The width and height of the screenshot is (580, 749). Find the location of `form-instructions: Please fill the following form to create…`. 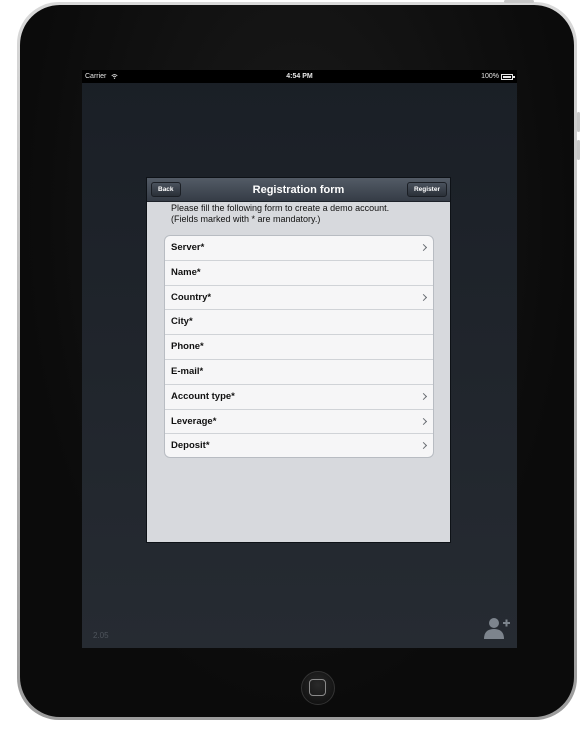

form-instructions: Please fill the following form to create… is located at coordinates (298, 213).